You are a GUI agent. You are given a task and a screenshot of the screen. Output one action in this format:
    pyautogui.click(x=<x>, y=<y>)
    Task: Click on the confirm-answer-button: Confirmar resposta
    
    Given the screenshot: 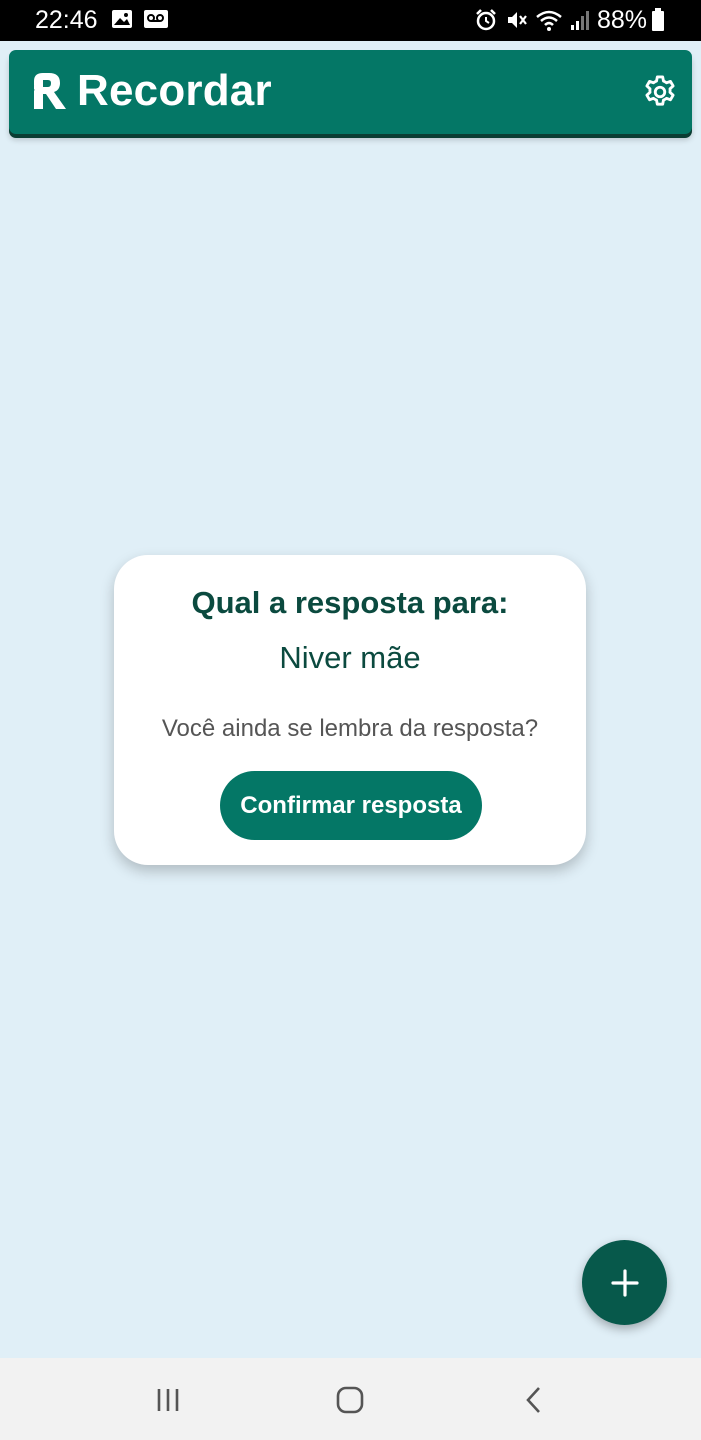 What is the action you would take?
    pyautogui.click(x=351, y=805)
    